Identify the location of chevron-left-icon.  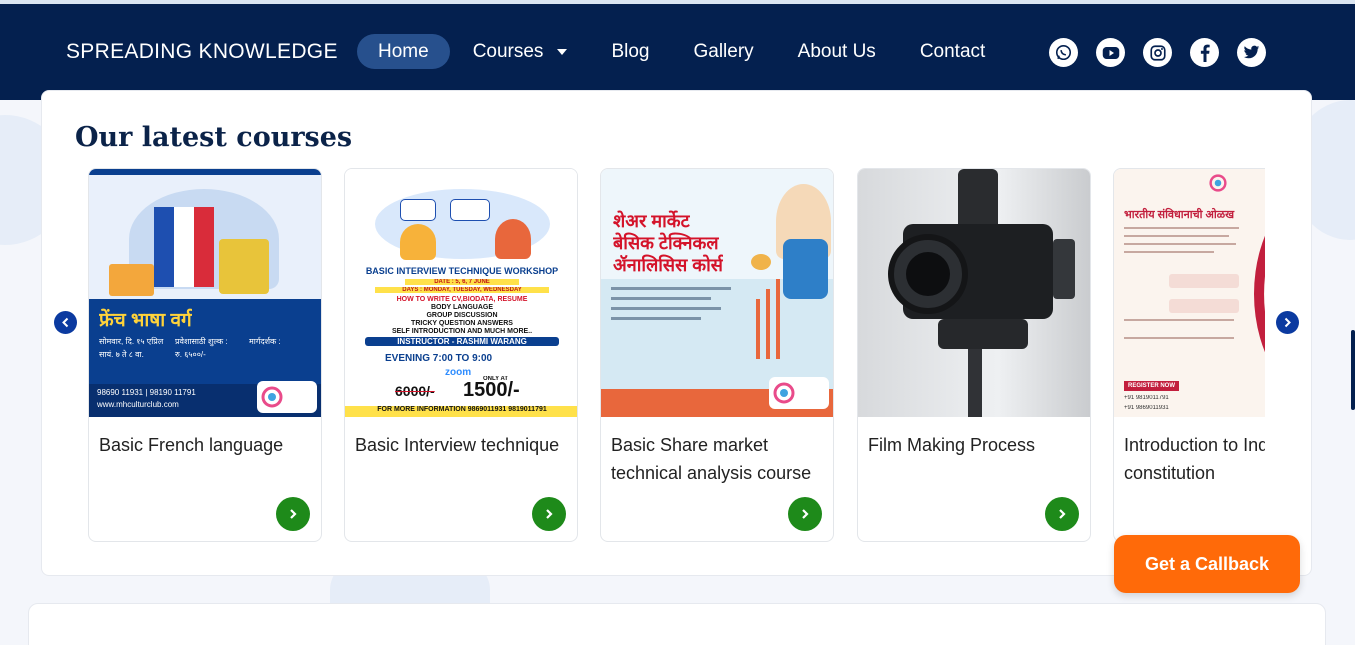
(65, 322).